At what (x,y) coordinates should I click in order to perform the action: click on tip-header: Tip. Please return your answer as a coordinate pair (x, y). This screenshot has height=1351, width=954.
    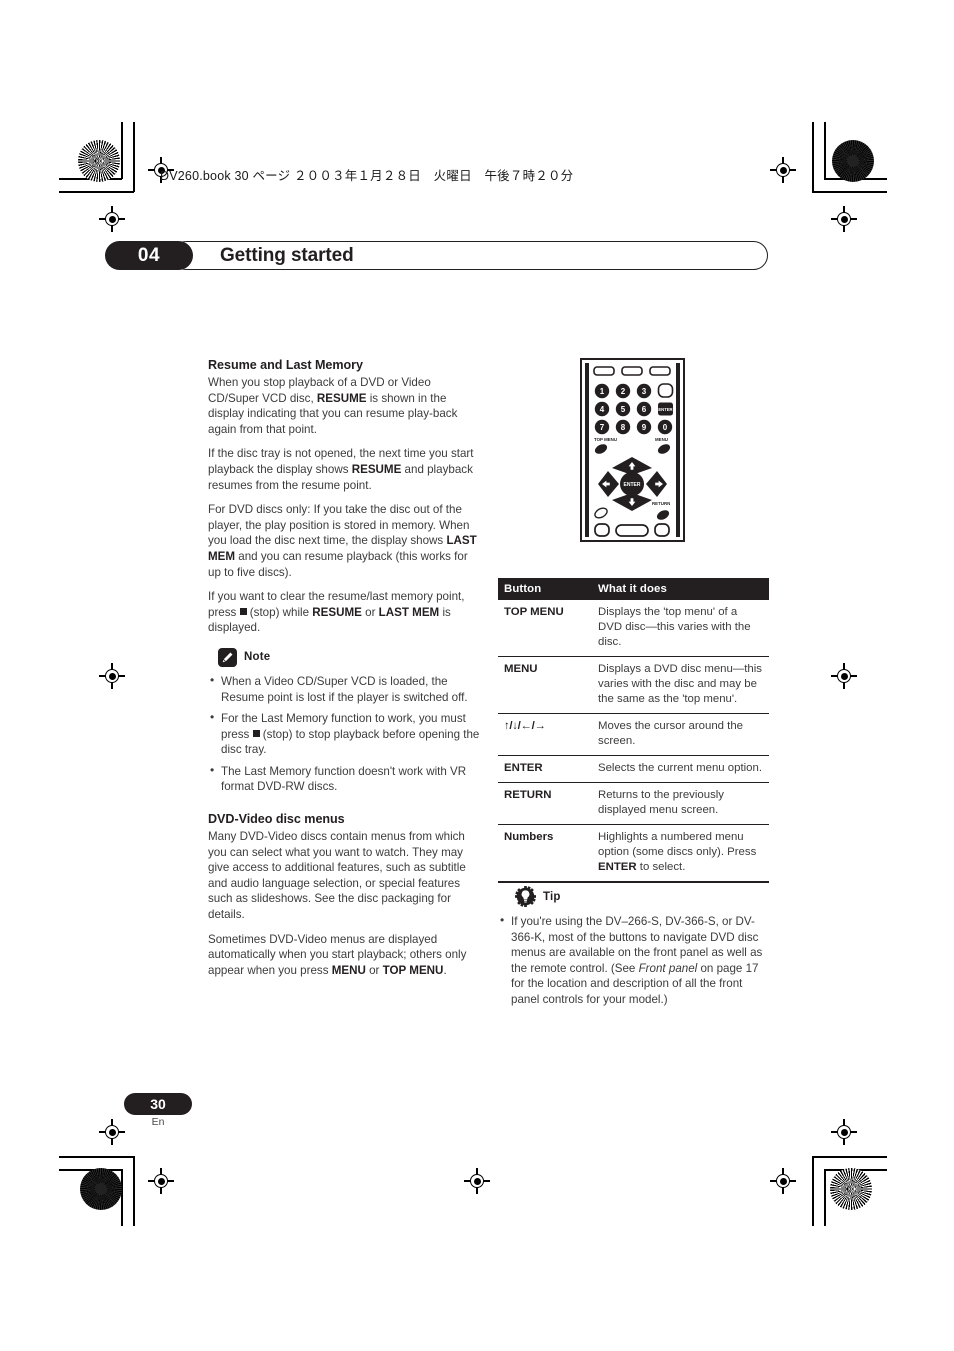
    Looking at the image, I should click on (642, 896).